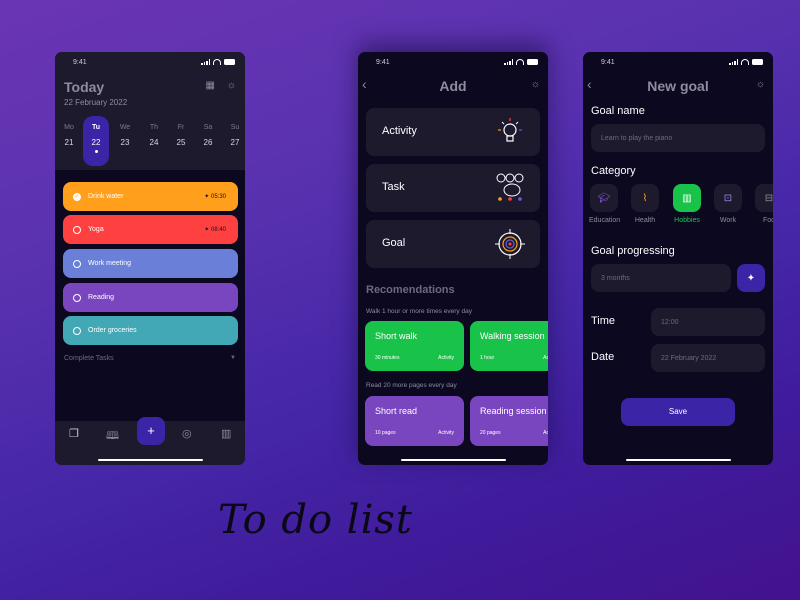 This screenshot has width=800, height=600. What do you see at coordinates (89, 358) in the screenshot?
I see `complete-tasks-toggle: Complete Tasks` at bounding box center [89, 358].